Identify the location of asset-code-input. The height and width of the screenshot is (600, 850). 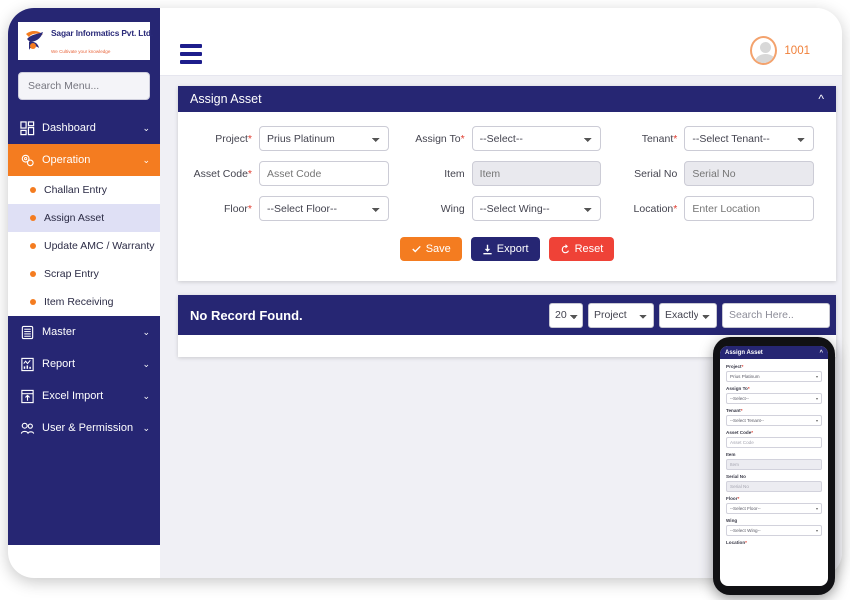
(324, 173).